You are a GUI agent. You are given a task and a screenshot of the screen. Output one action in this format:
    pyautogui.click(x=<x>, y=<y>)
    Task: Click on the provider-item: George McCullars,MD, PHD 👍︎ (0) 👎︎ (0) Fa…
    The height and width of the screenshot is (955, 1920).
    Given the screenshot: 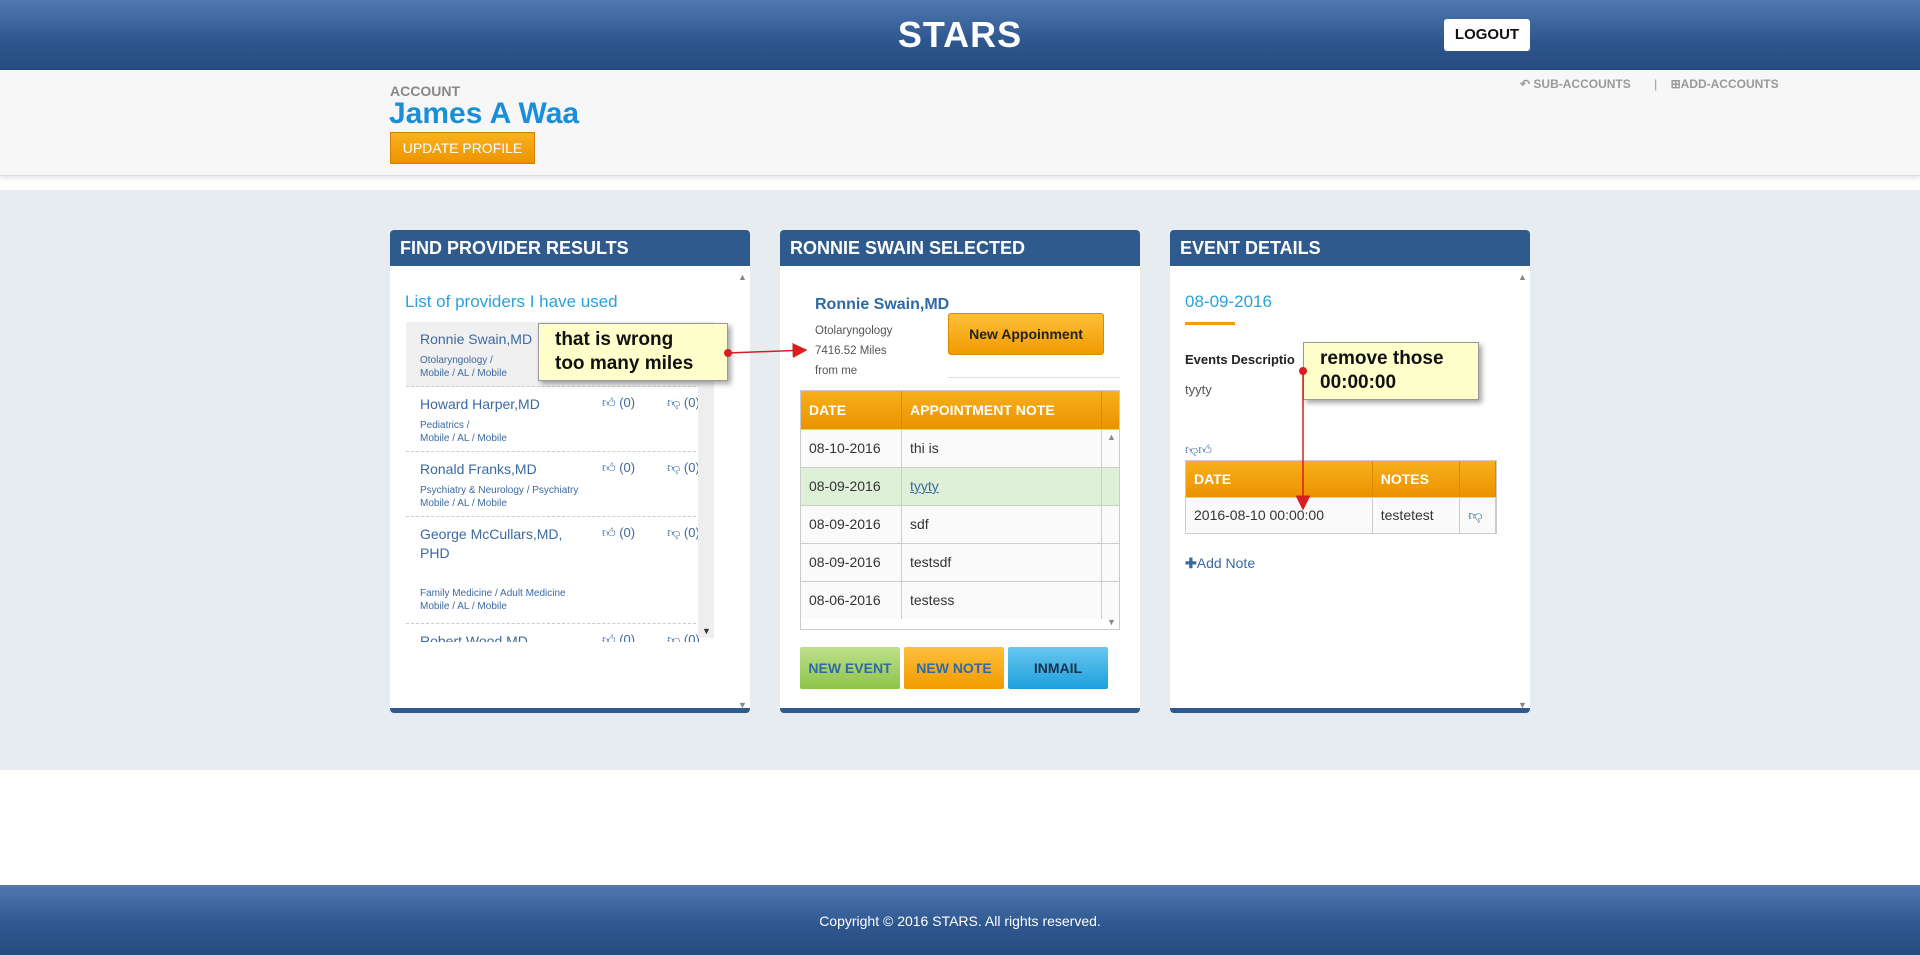 What is the action you would take?
    pyautogui.click(x=556, y=570)
    